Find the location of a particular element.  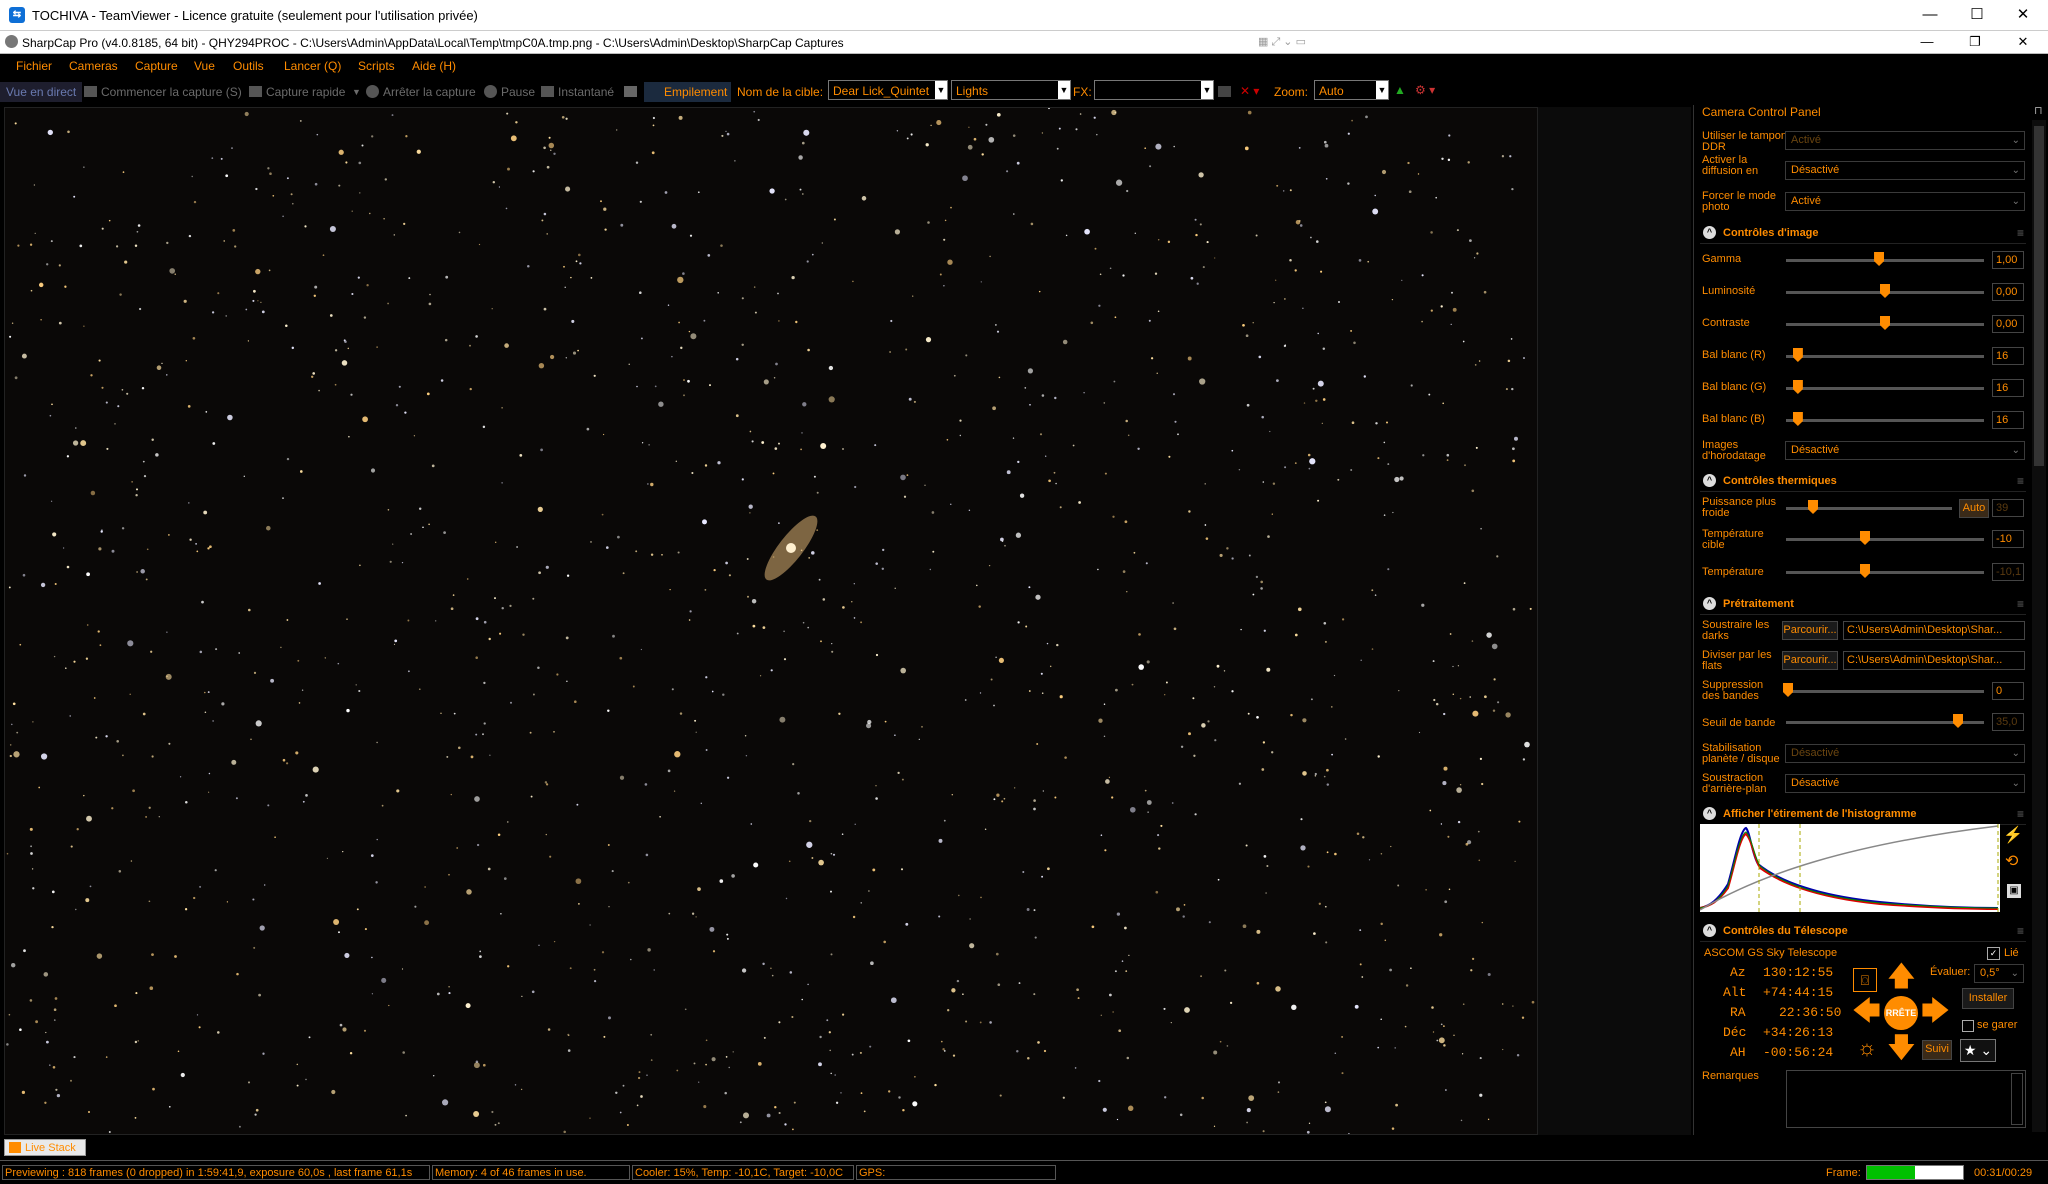

park-checkbox is located at coordinates (1968, 1026).